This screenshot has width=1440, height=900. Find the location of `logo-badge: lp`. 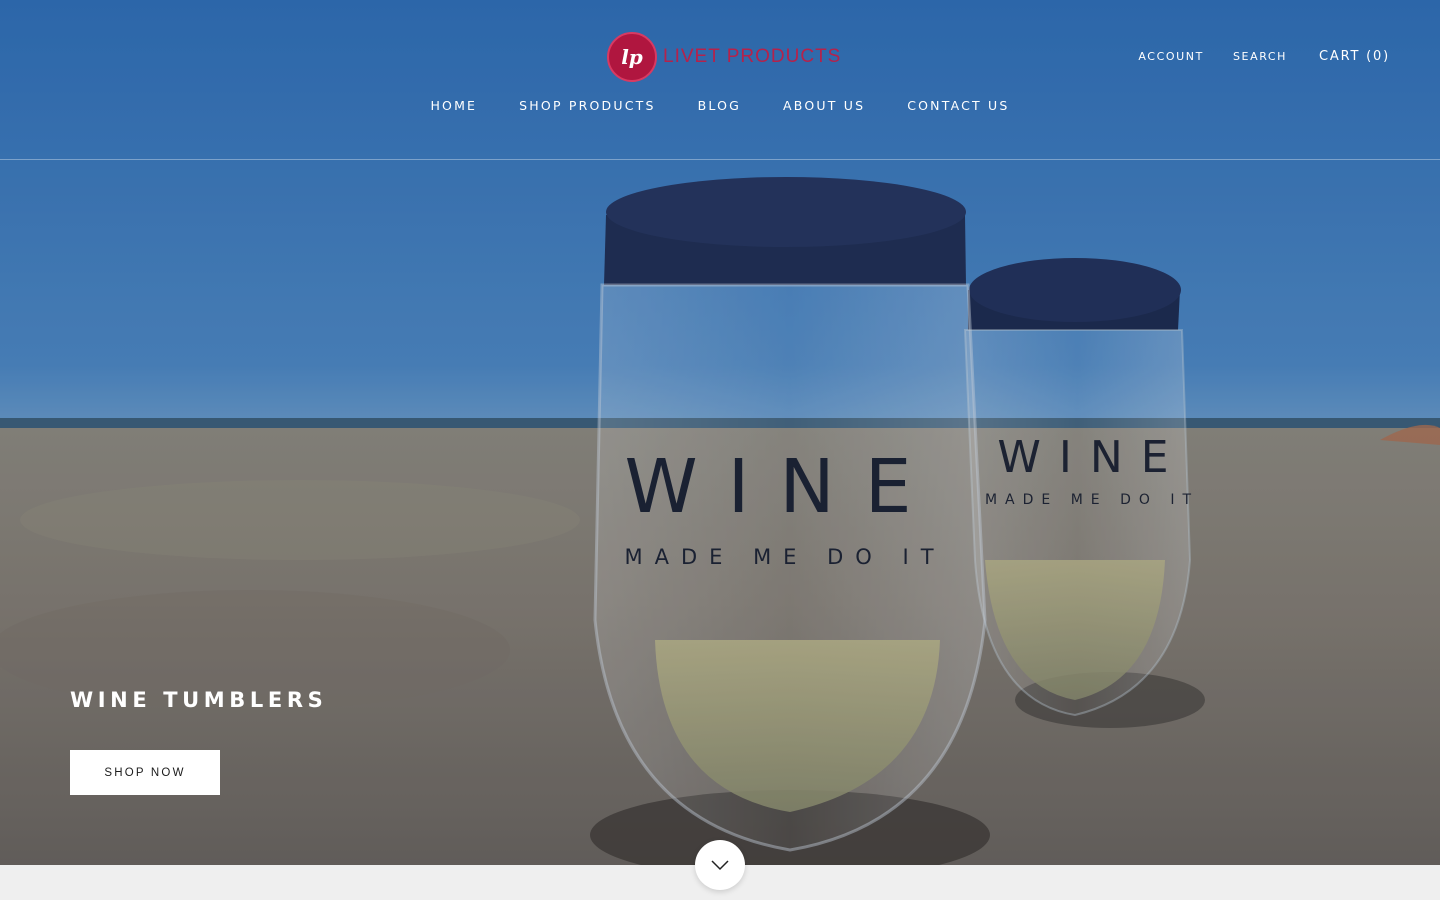

logo-badge: lp is located at coordinates (632, 57).